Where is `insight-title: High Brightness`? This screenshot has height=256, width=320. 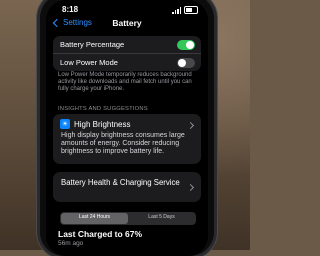
insight-title: High Brightness is located at coordinates (102, 124).